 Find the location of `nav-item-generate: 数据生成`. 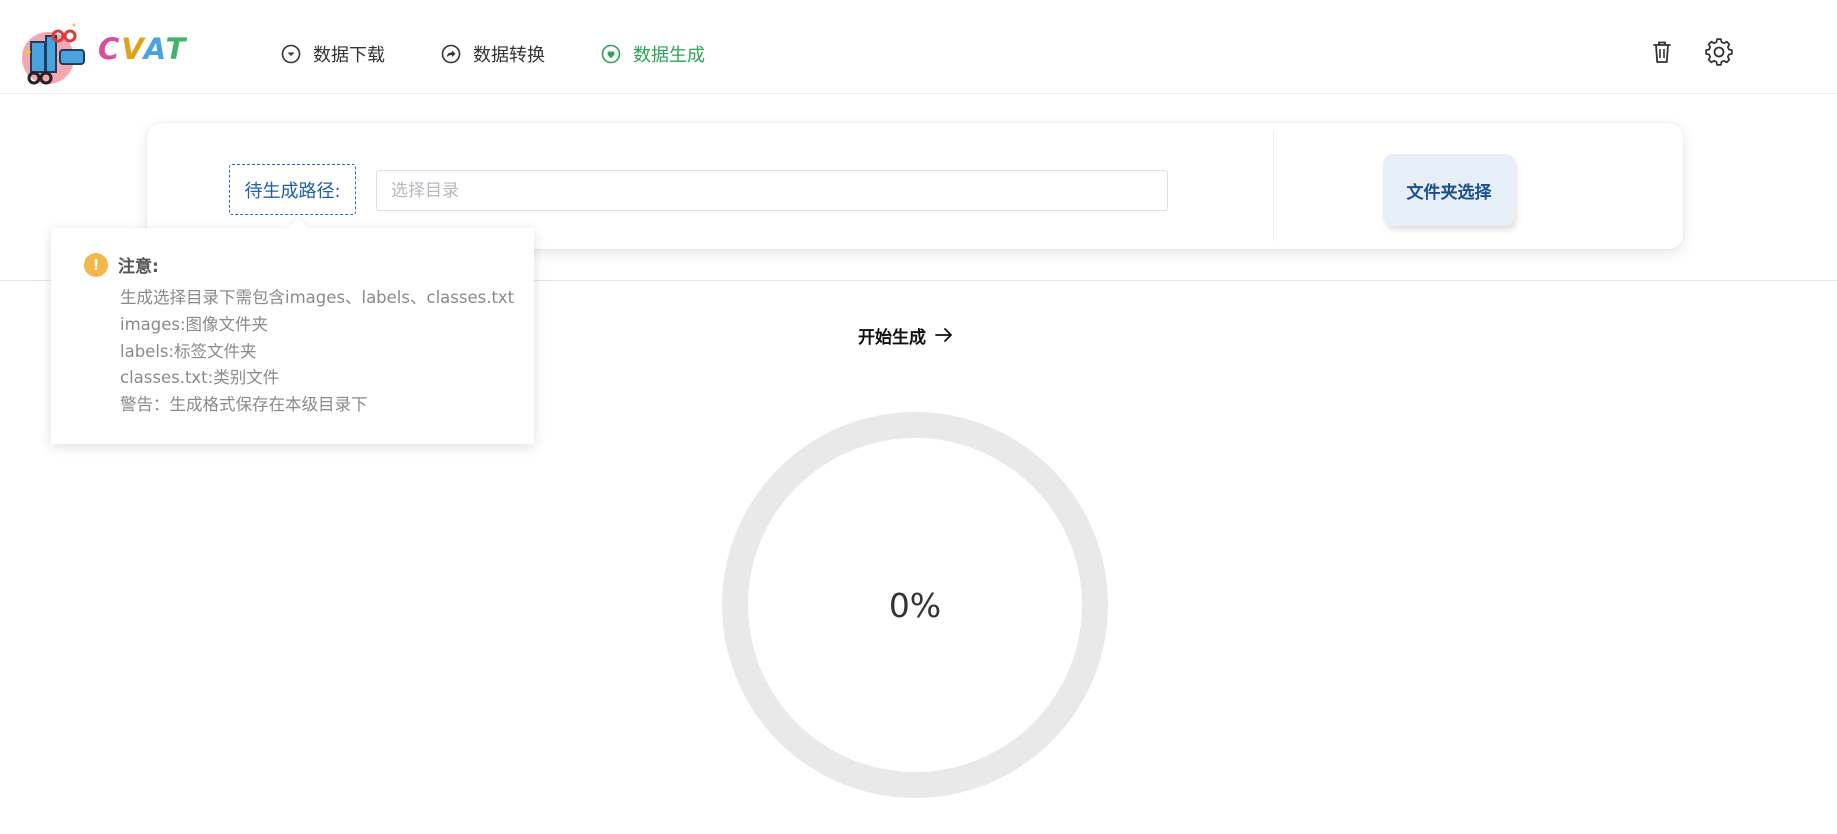

nav-item-generate: 数据生成 is located at coordinates (653, 54).